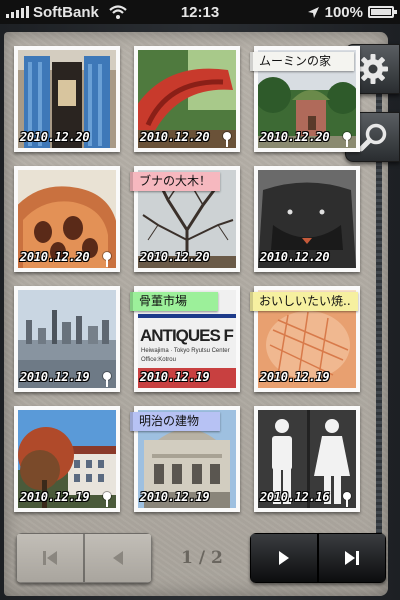  I want to click on signal-icon, so click(17, 12).